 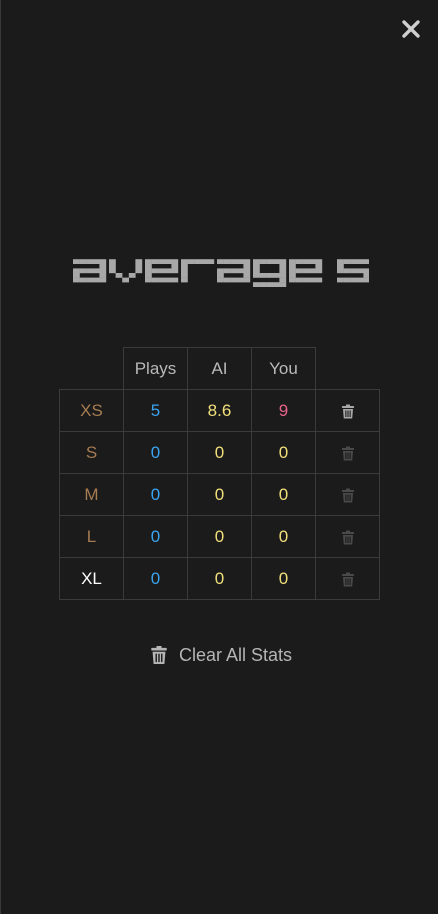 What do you see at coordinates (221, 273) in the screenshot?
I see `title-pixel-text` at bounding box center [221, 273].